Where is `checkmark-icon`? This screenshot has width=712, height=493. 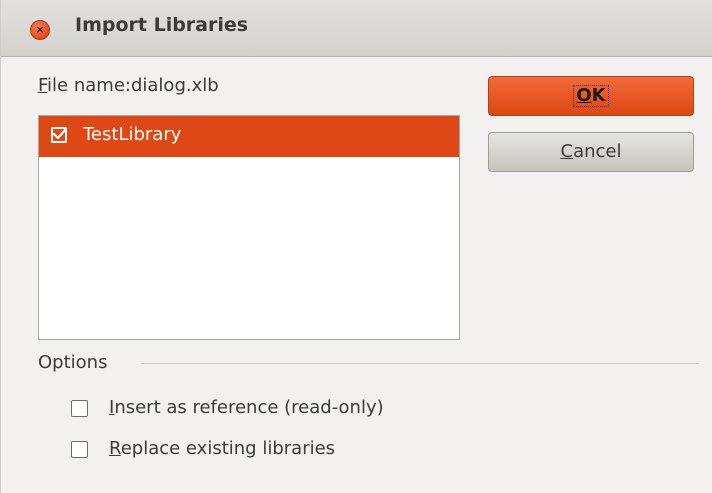 checkmark-icon is located at coordinates (60, 133).